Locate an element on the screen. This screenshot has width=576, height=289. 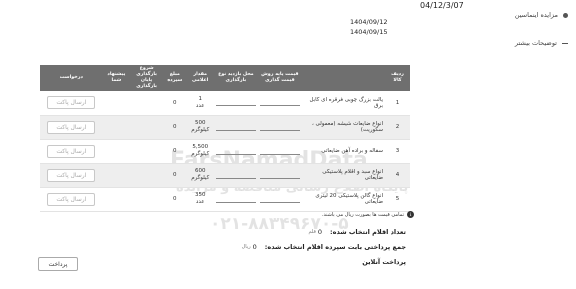
selected-count-label: تعداد اقلام انتخاب شده: is located at coordinates (368, 232).